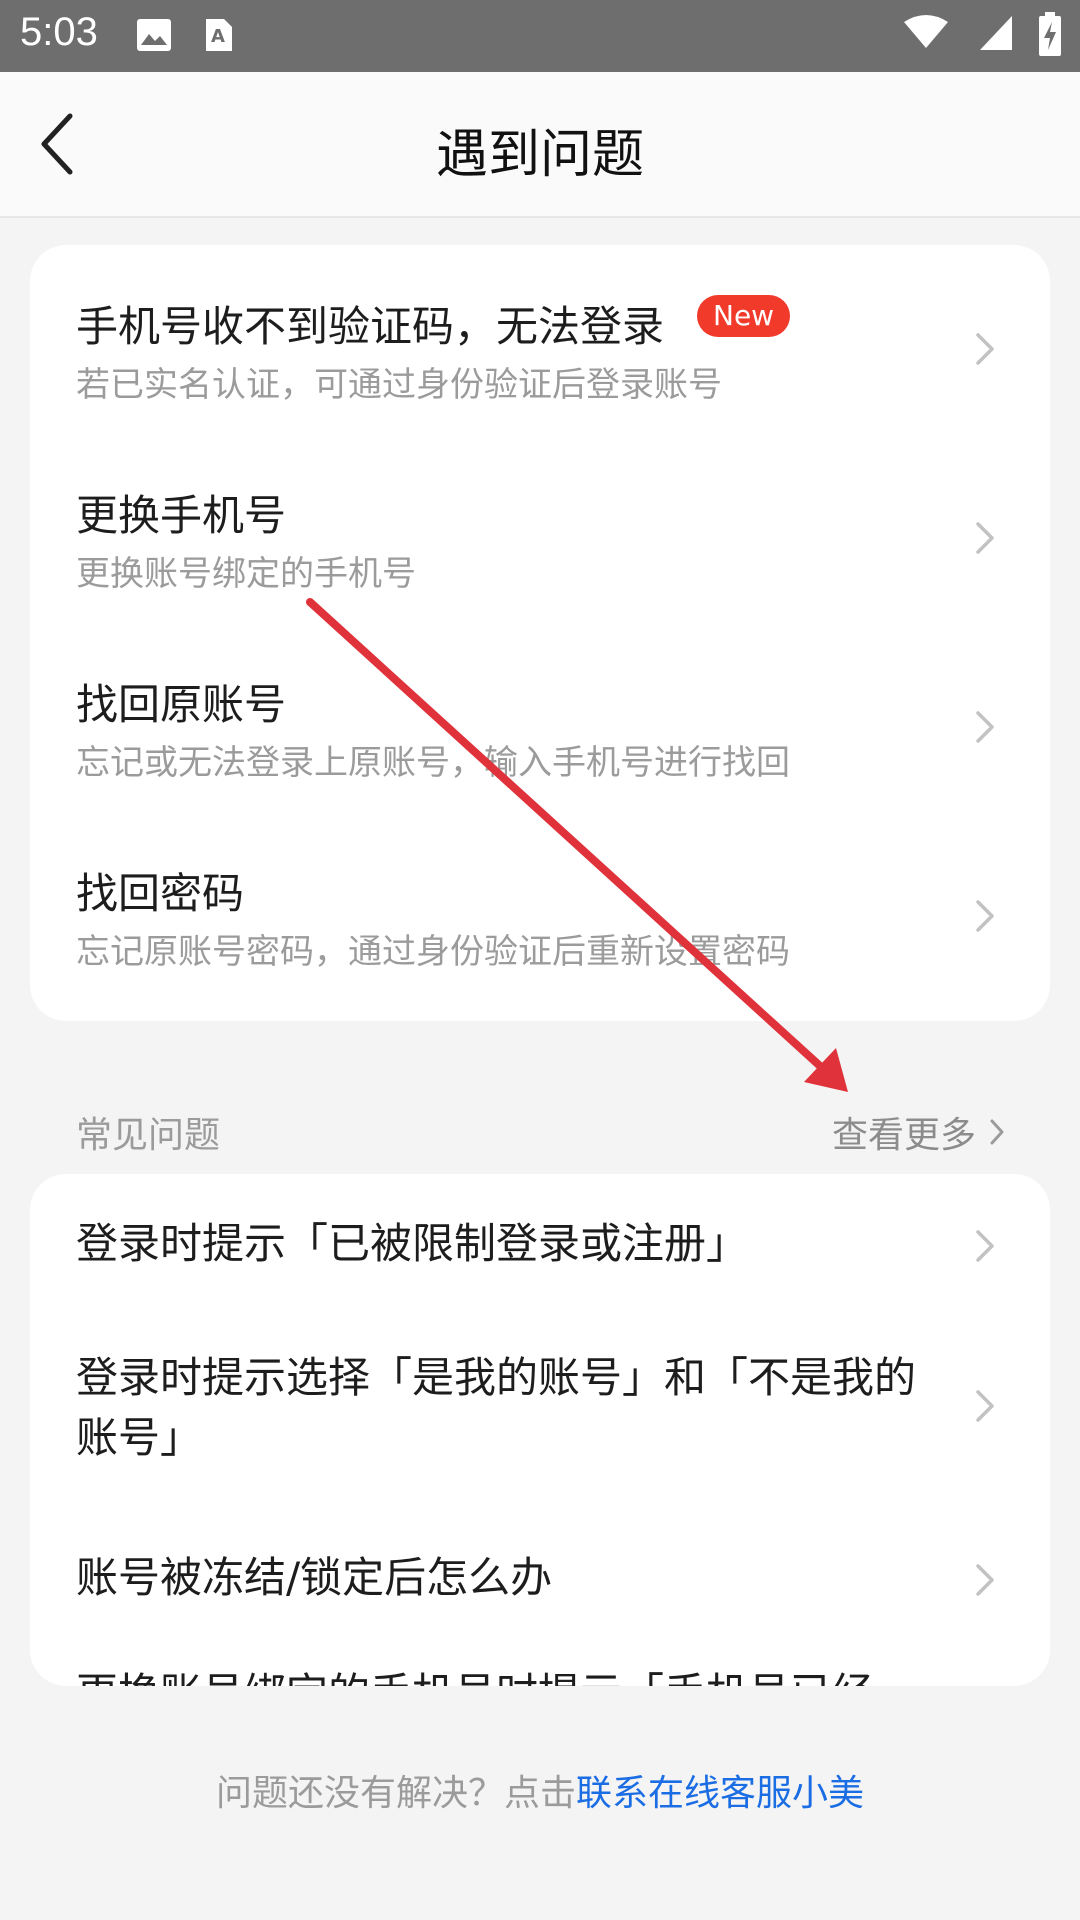 The image size is (1080, 1920). I want to click on faq-section-label: 常见问题, so click(148, 1135).